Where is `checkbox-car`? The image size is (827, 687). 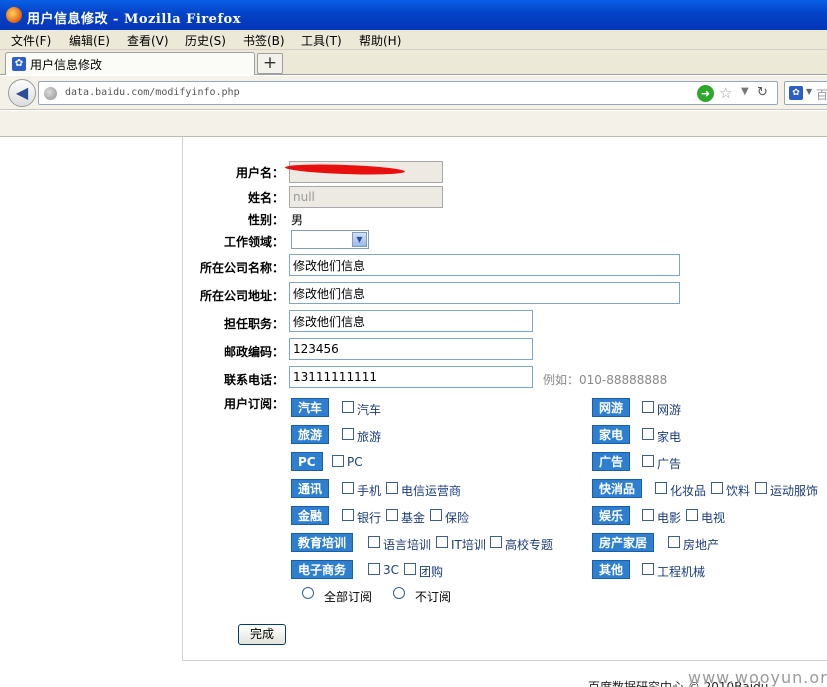
checkbox-car is located at coordinates (348, 407).